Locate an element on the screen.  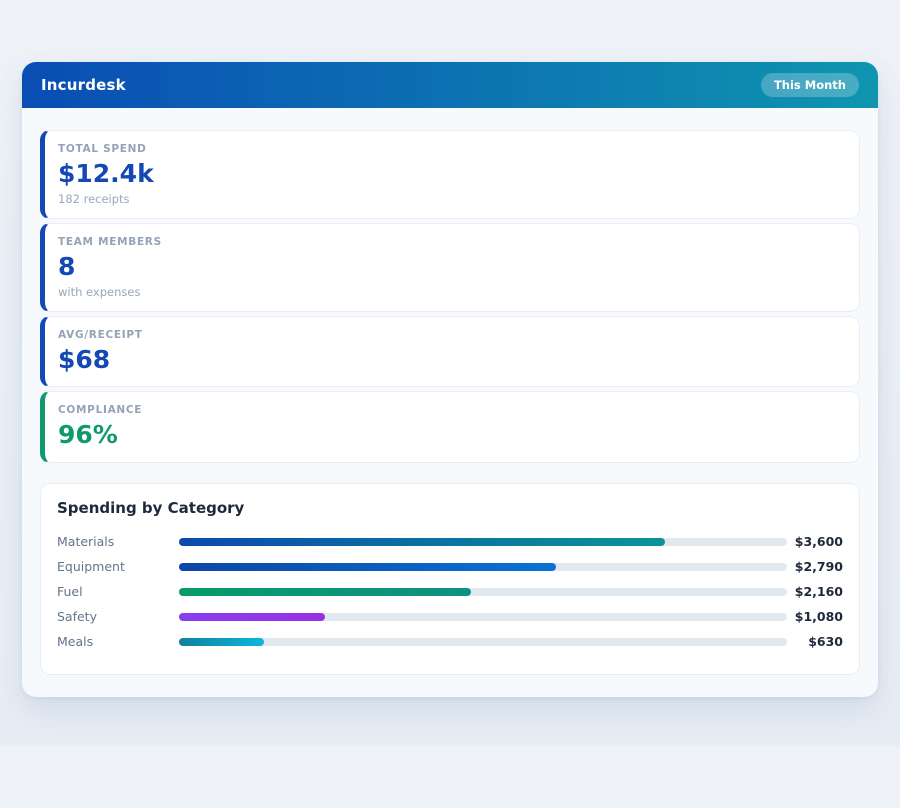
stat-value: $68 is located at coordinates (84, 359).